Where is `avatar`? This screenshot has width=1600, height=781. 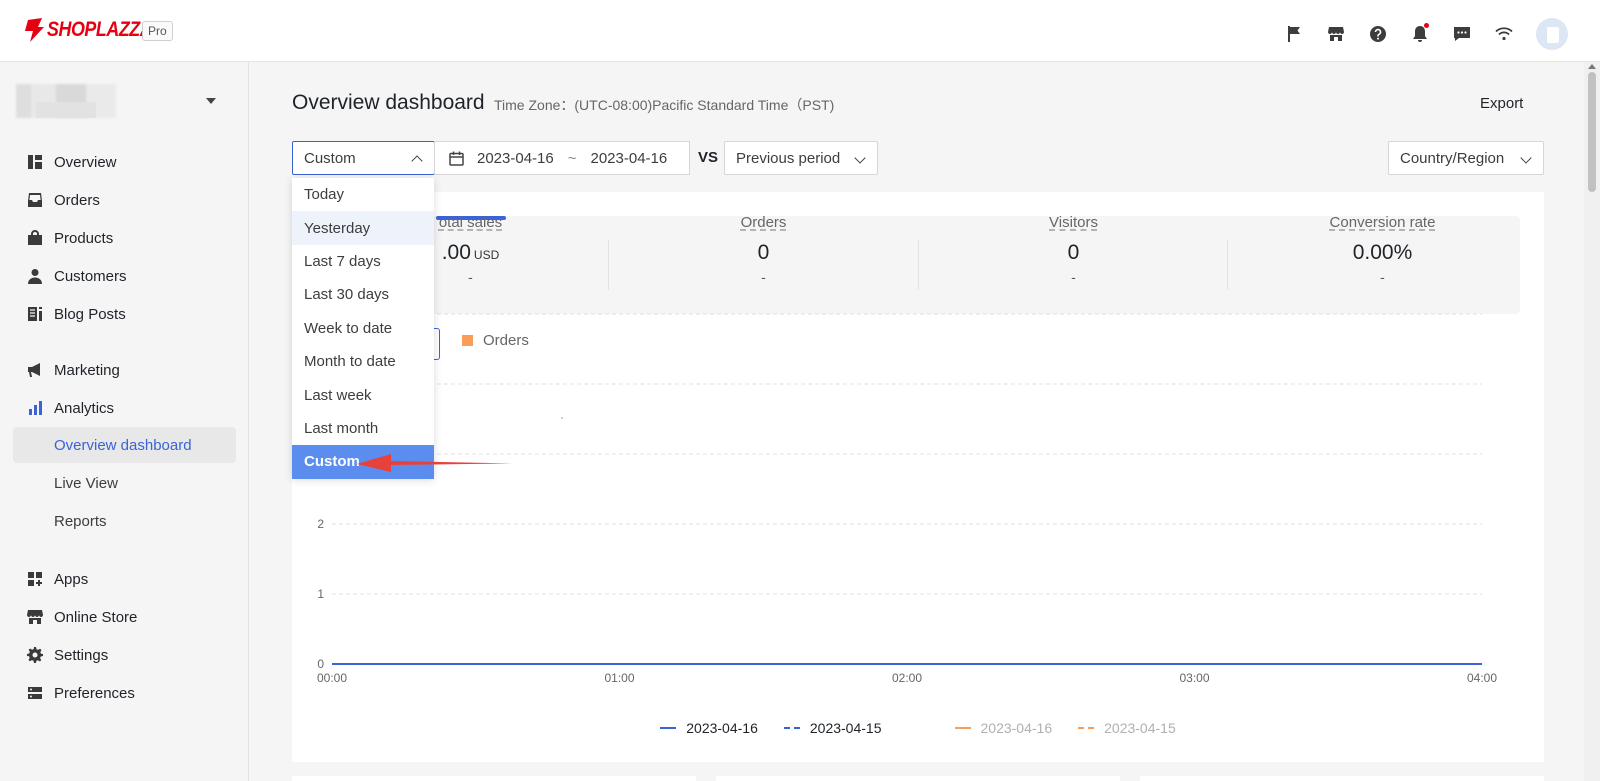
avatar is located at coordinates (1552, 34).